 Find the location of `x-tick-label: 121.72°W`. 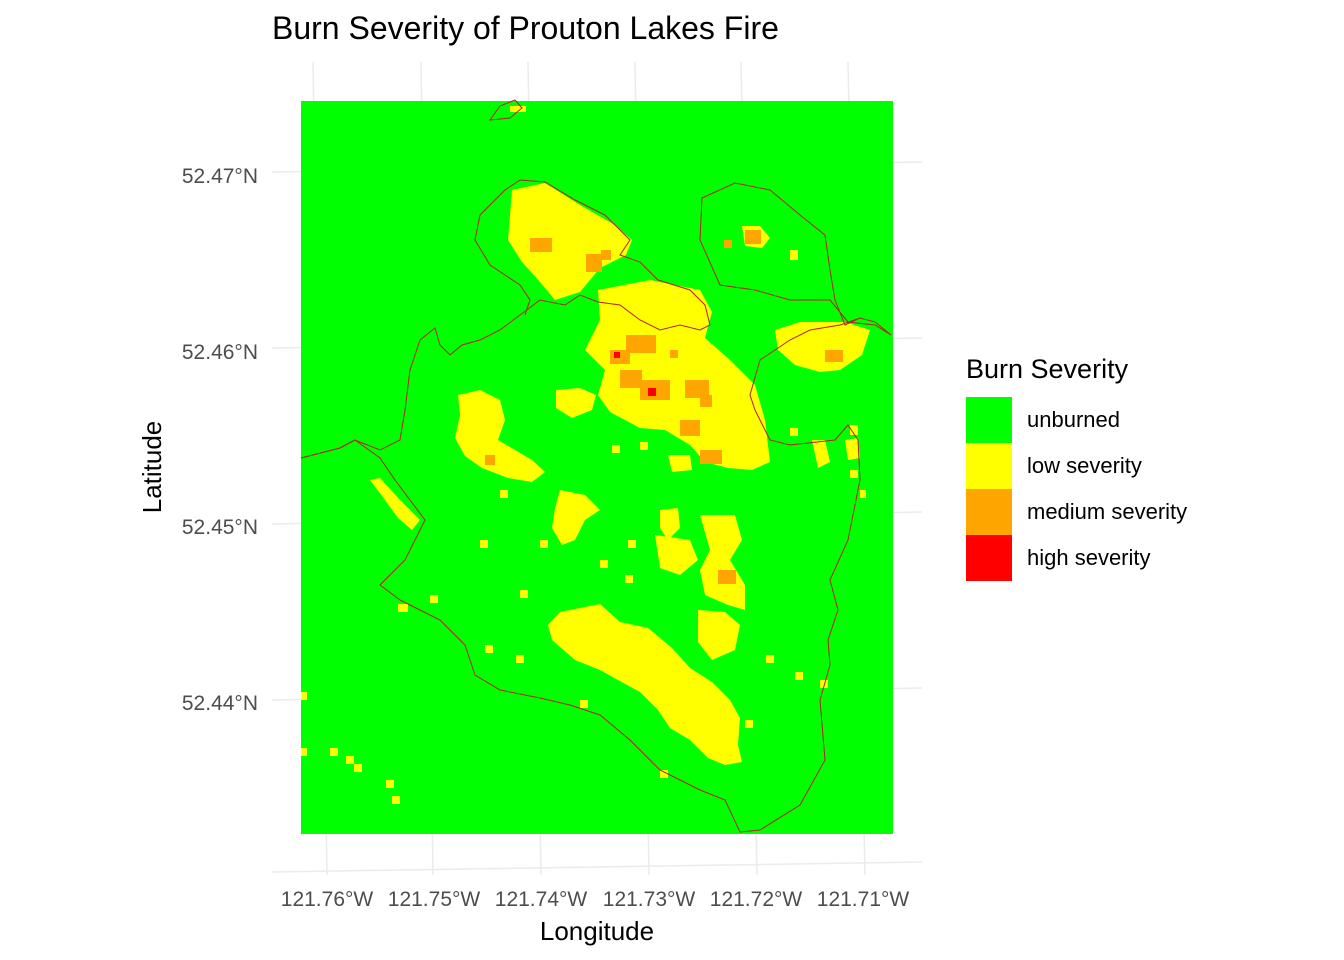

x-tick-label: 121.72°W is located at coordinates (756, 899).